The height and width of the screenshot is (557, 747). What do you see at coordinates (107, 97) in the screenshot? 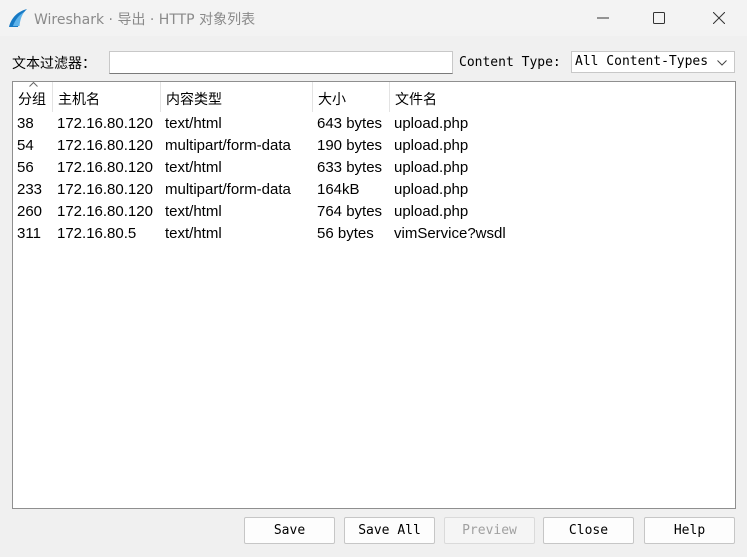
I see `column-header-hostname: 主机名` at bounding box center [107, 97].